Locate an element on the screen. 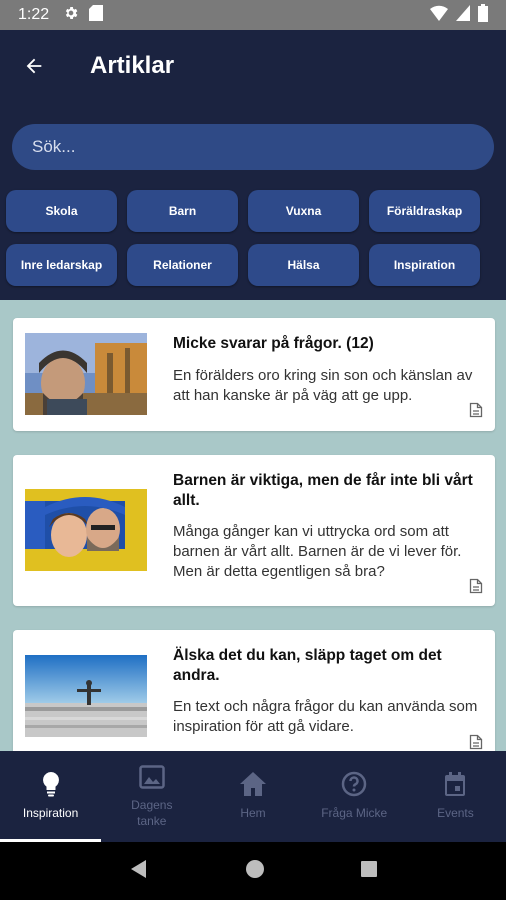  category-chip-inre-ledarskap: Inre ledarskap is located at coordinates (61, 265).